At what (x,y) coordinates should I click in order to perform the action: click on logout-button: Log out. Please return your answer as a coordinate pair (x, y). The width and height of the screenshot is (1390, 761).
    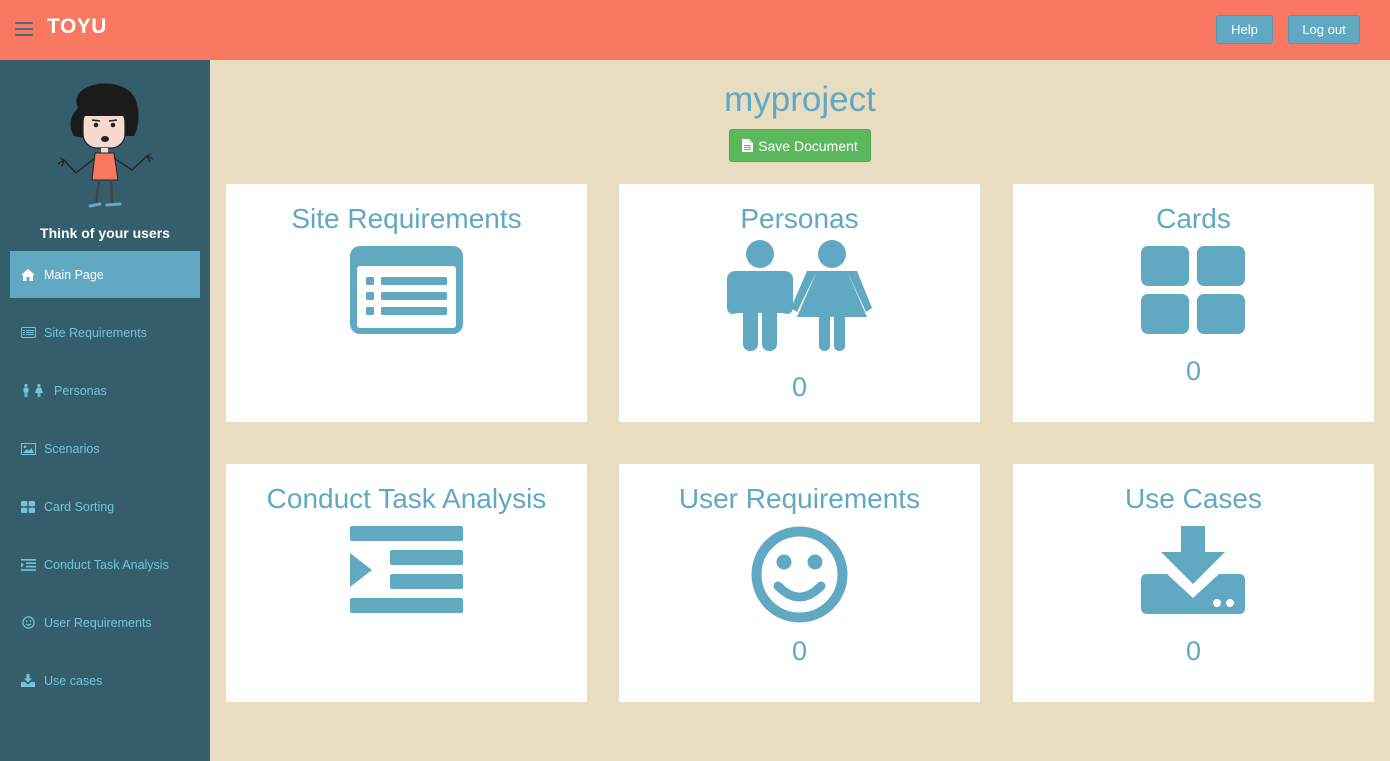
    Looking at the image, I should click on (1324, 29).